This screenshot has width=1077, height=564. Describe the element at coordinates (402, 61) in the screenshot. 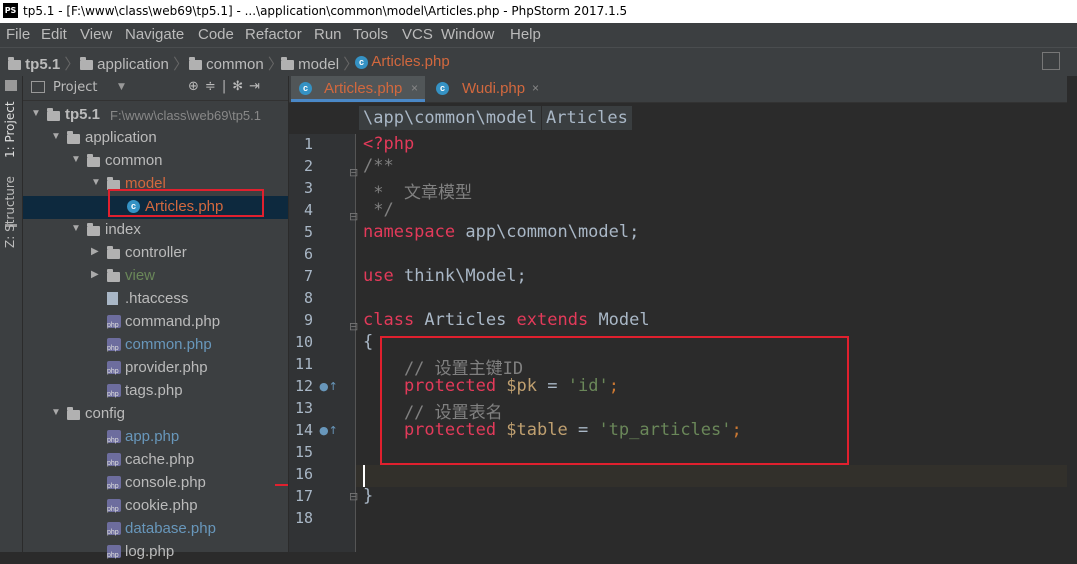

I see `breadcrumb-articles-php: c Articles.php` at that location.